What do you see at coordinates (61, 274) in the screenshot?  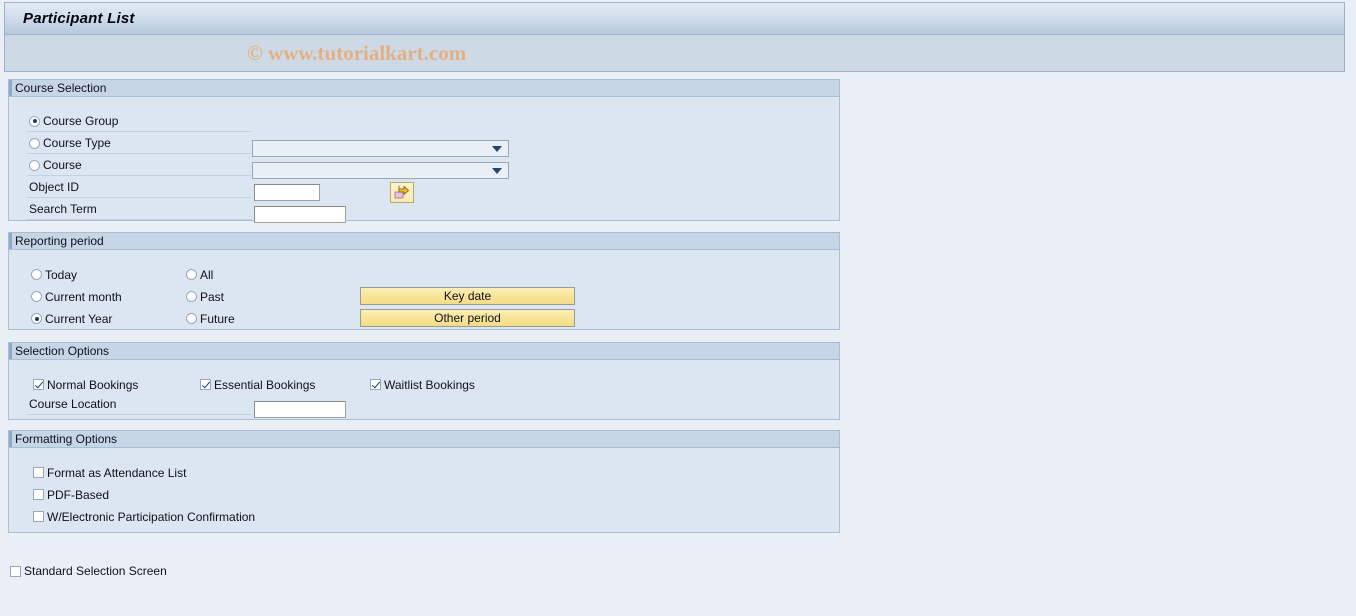 I see `radio-today-label: Today` at bounding box center [61, 274].